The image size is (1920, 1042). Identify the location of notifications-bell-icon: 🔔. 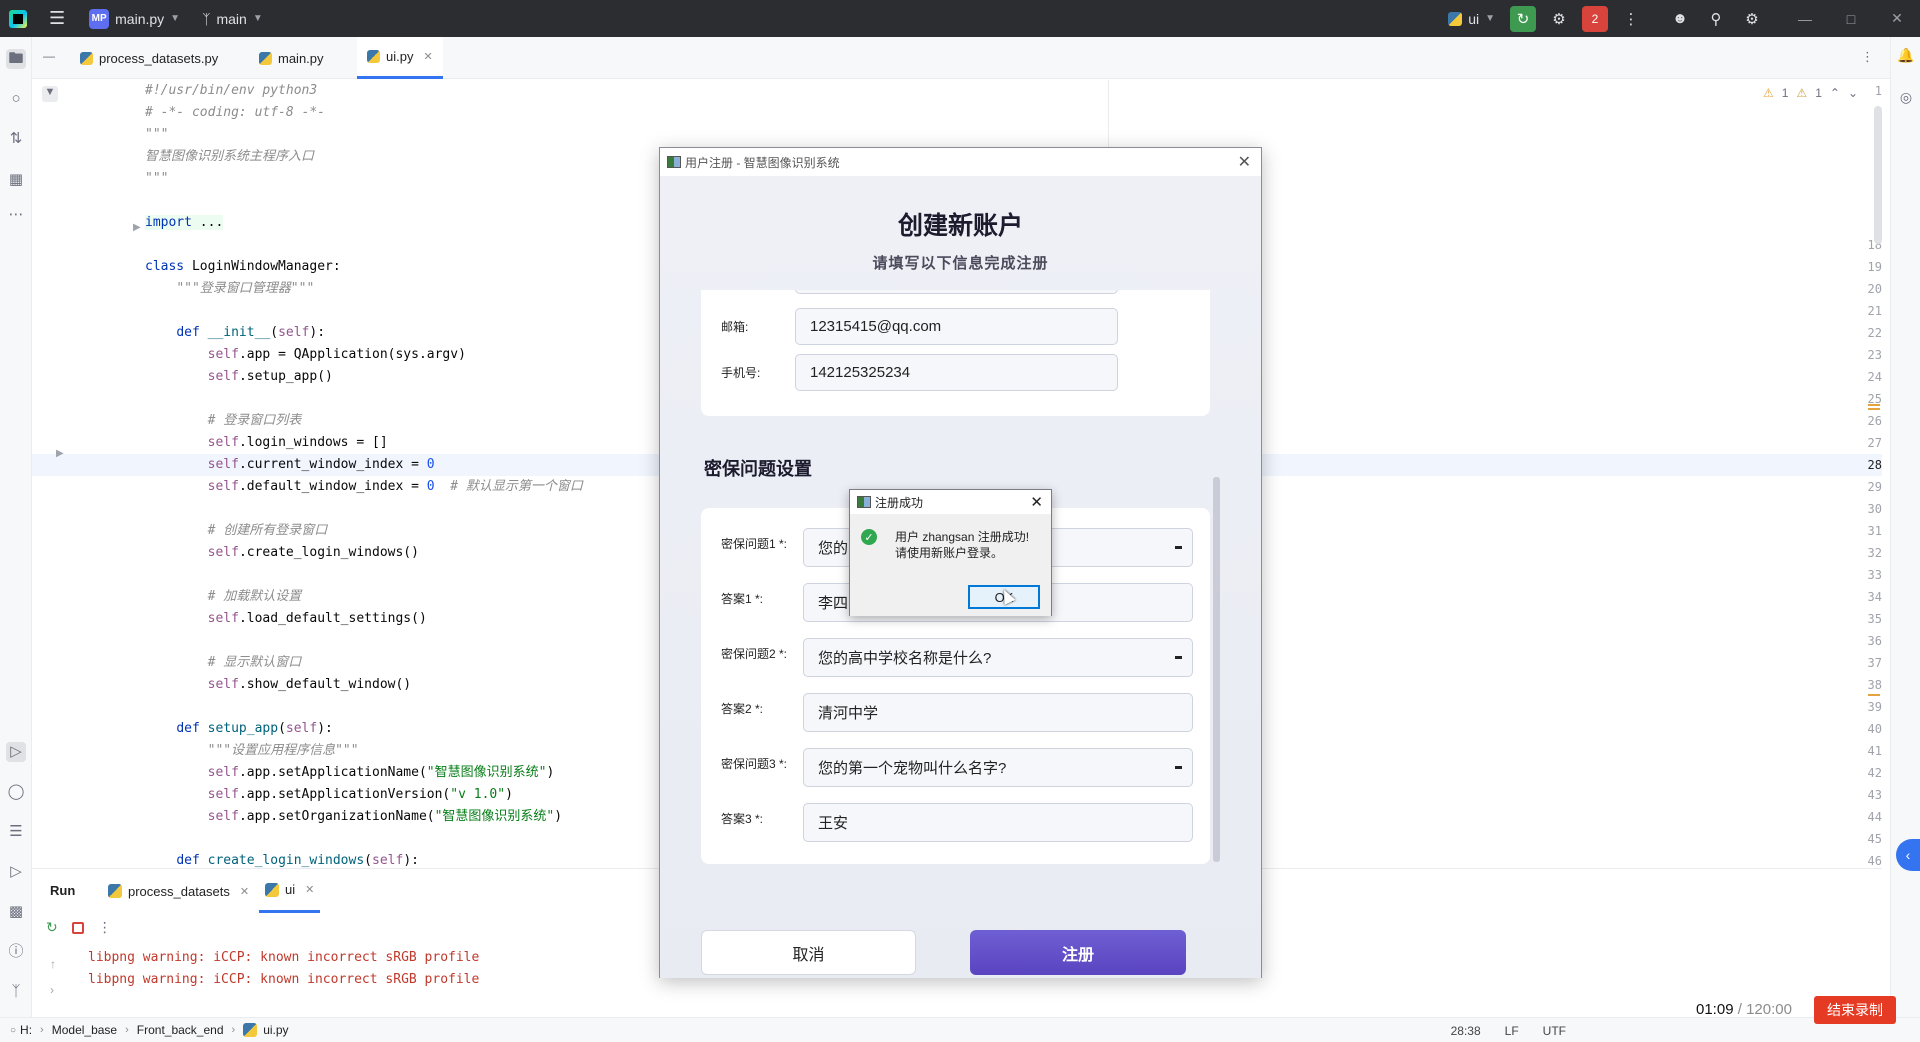
(1906, 56).